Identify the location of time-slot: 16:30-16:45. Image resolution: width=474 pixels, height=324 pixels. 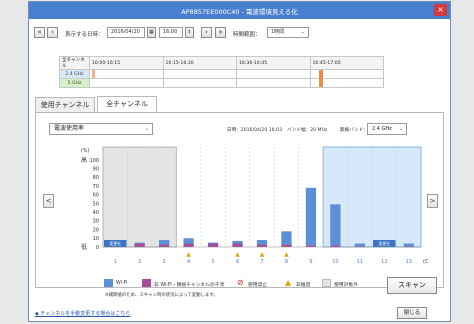
(273, 63).